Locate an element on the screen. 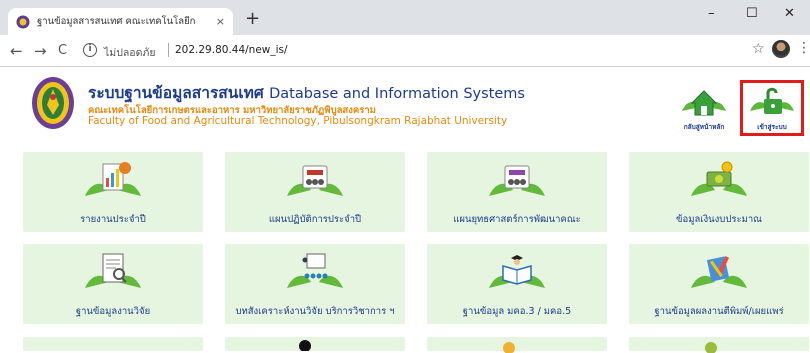 The image size is (810, 353). kebab-menu-icon: ⋮ is located at coordinates (803, 48).